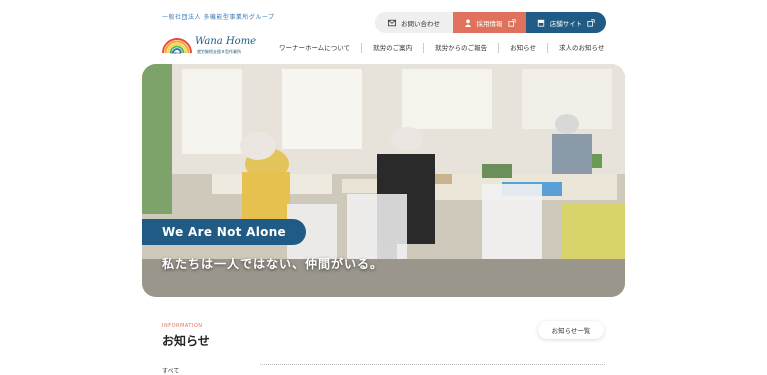  I want to click on logo-subtitle: 就労継続支援Ｂ型作業所, so click(219, 51).